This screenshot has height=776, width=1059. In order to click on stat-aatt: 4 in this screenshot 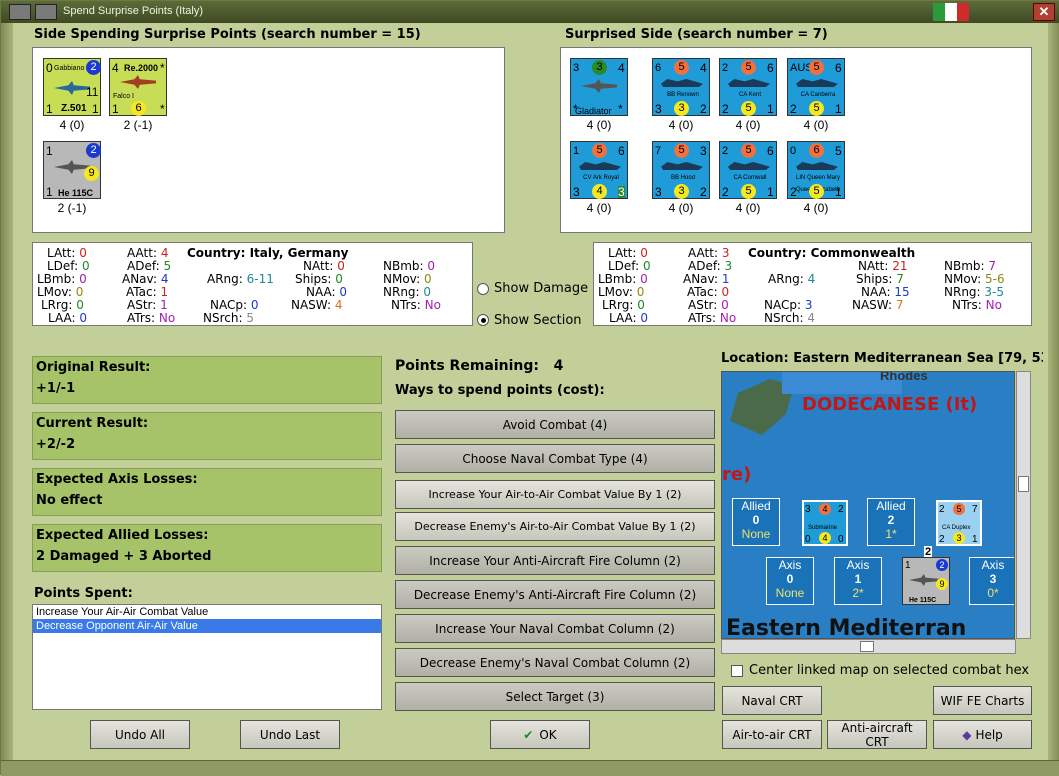, I will do `click(164, 253)`.